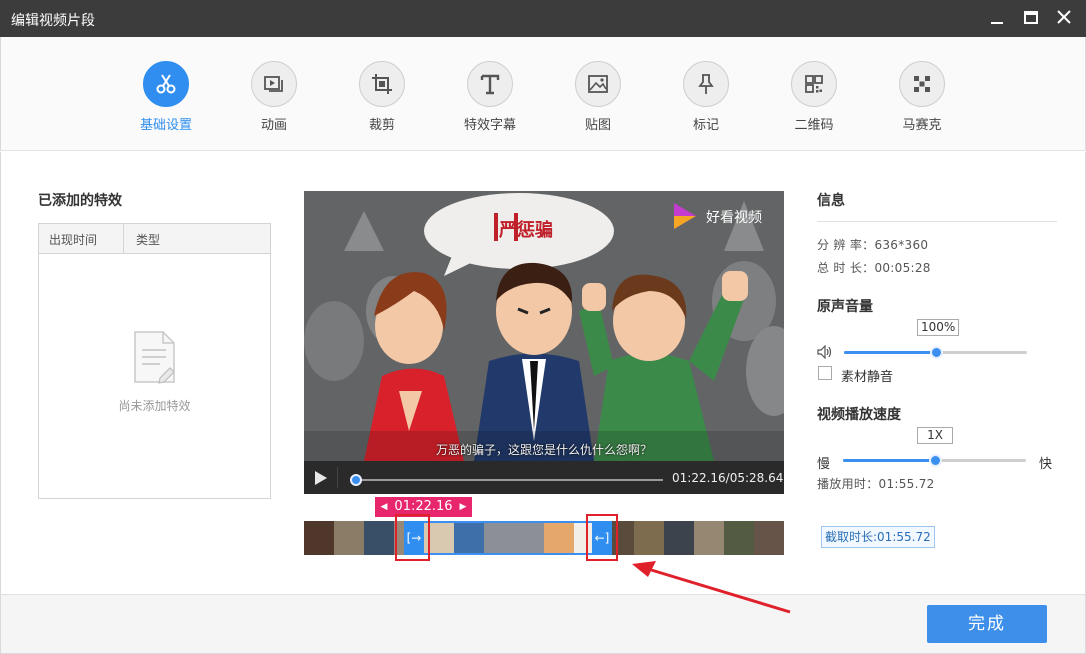 Image resolution: width=1086 pixels, height=654 pixels. I want to click on close-icon, so click(1064, 17).